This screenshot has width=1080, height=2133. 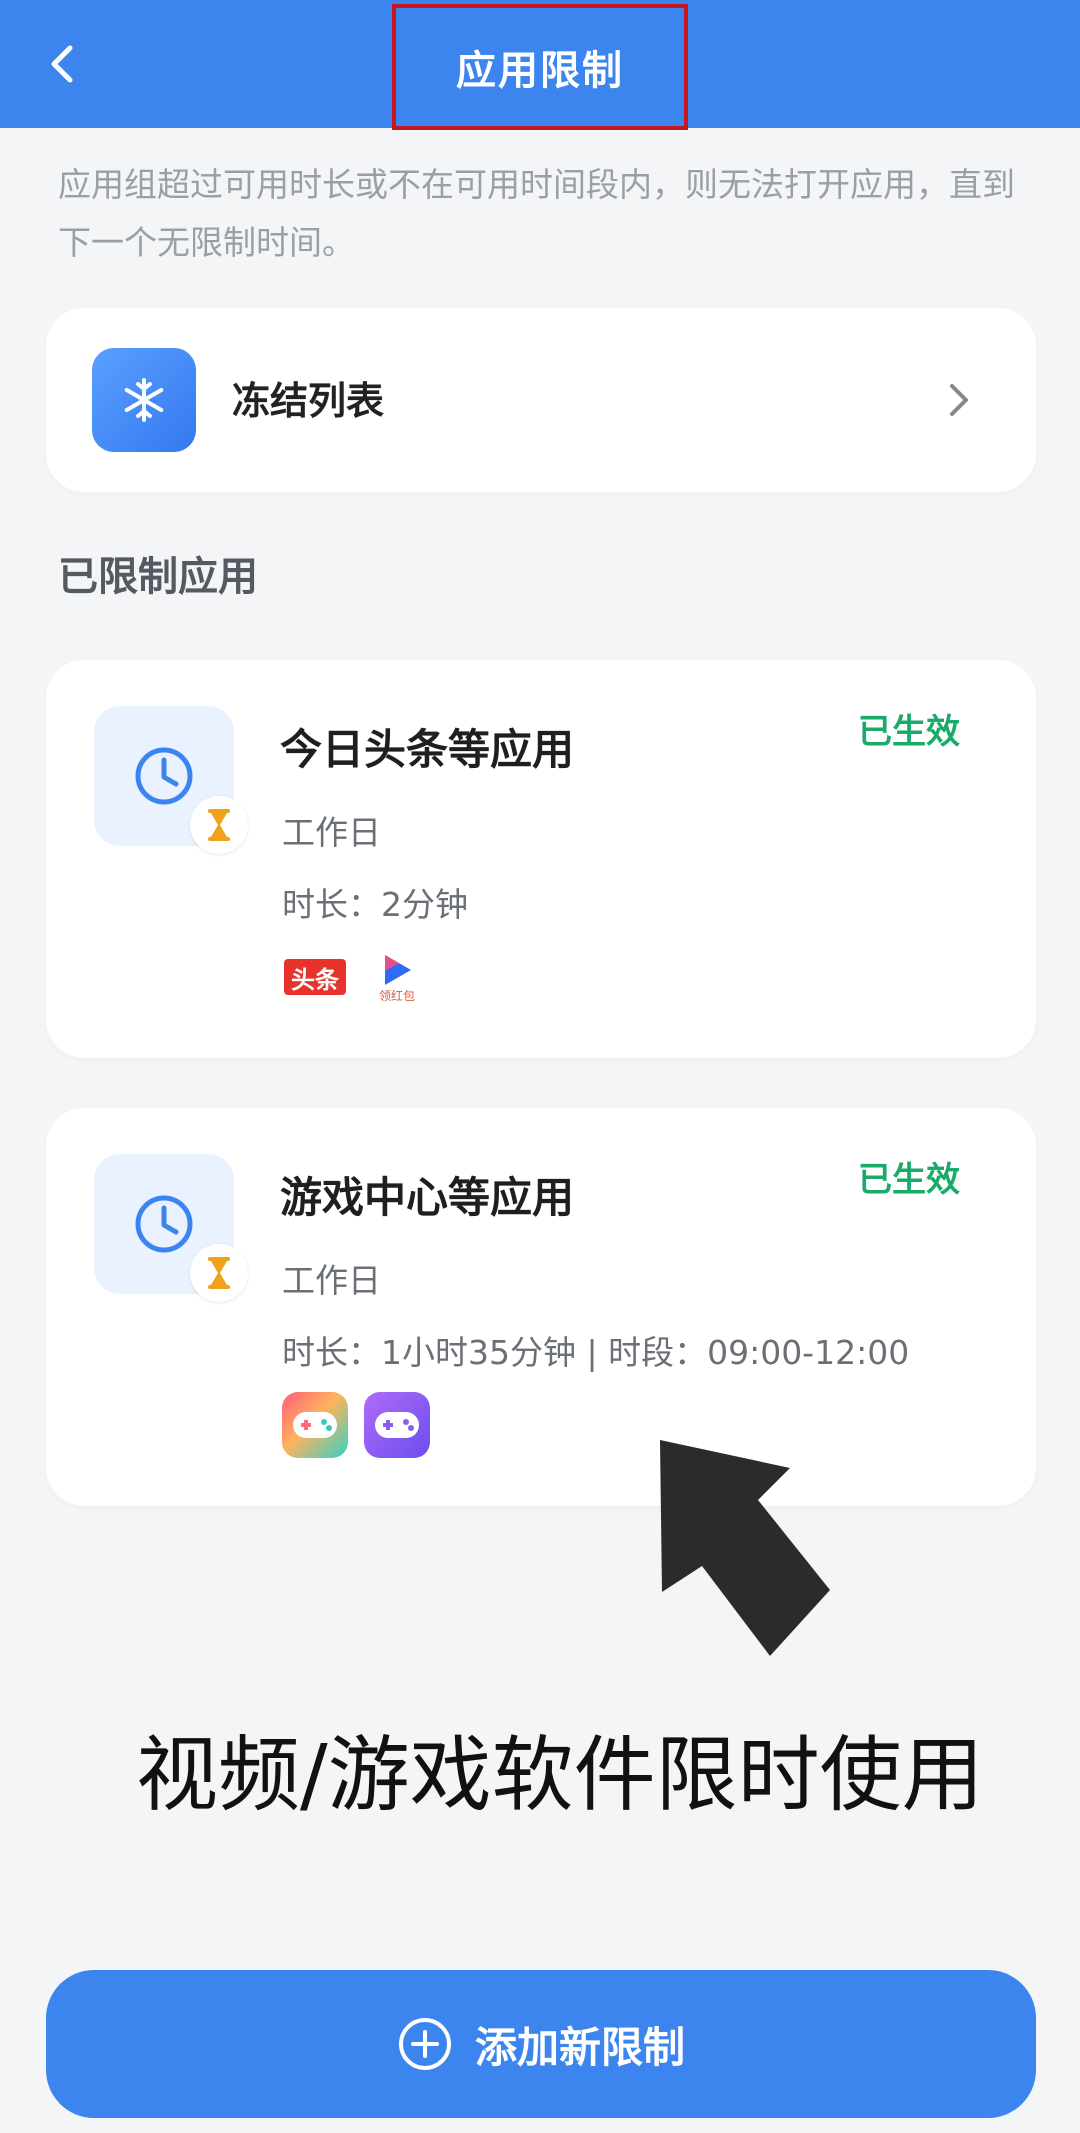 I want to click on app-header: 应用限制, so click(x=540, y=65).